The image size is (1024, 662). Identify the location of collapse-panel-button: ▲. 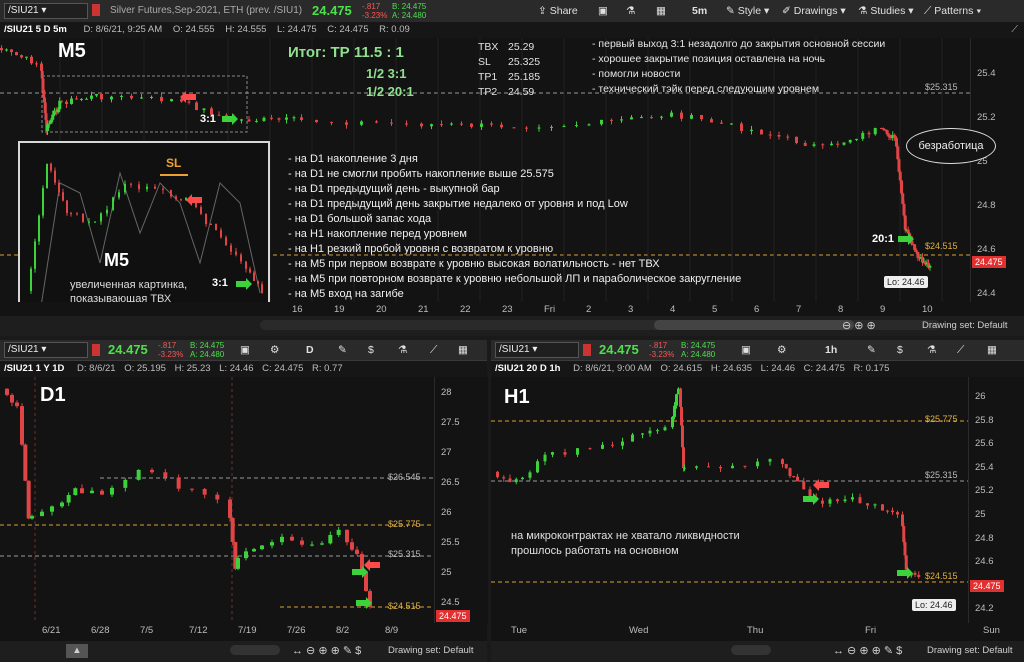
(77, 651).